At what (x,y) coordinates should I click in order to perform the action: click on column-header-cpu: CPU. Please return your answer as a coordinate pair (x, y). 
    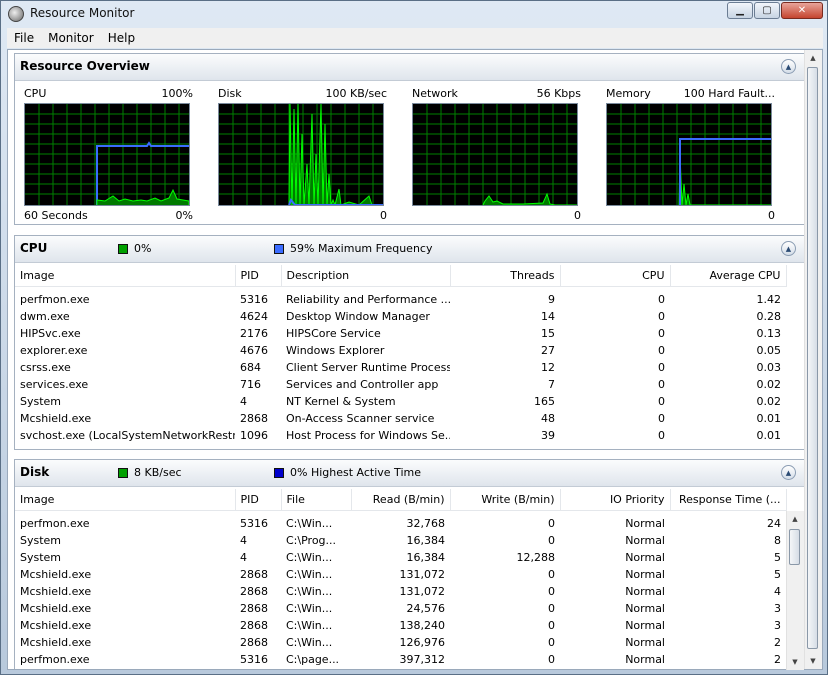
    Looking at the image, I should click on (615, 276).